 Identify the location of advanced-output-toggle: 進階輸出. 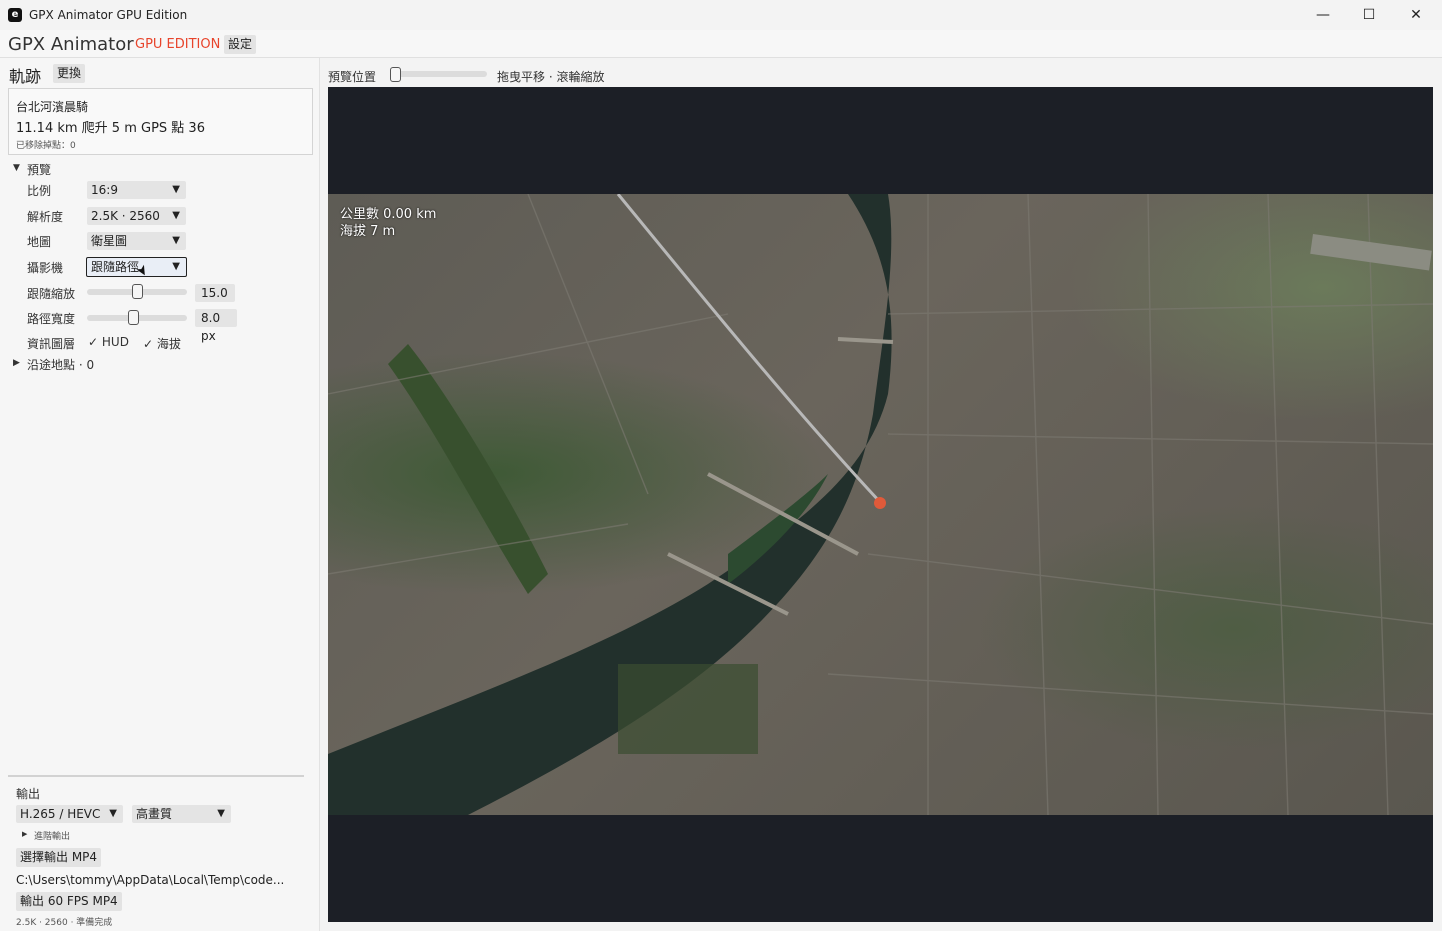
(52, 835).